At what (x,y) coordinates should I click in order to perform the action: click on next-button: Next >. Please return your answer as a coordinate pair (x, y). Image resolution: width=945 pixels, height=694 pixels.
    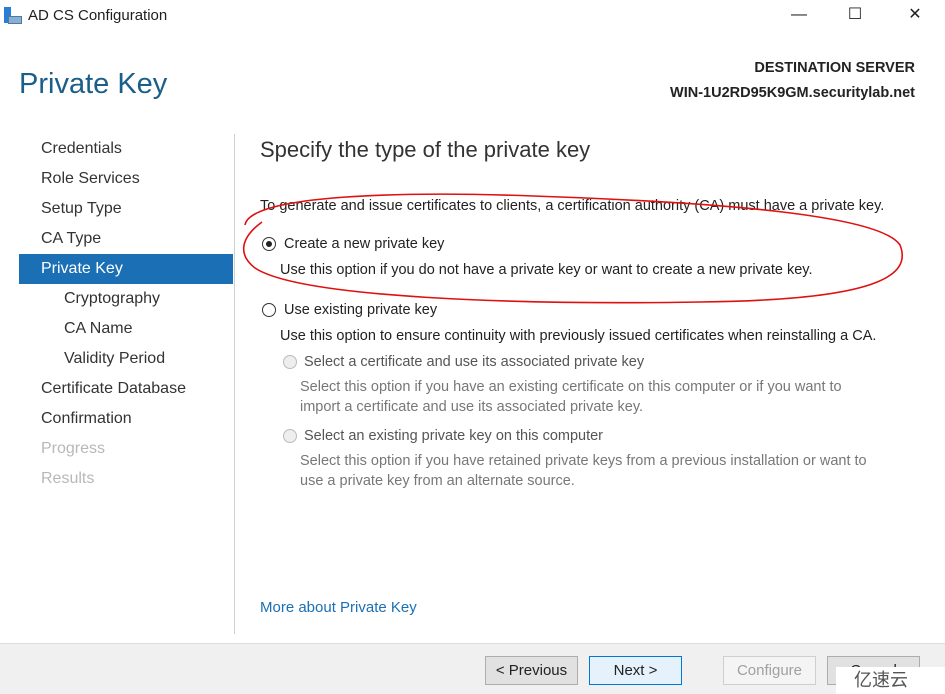
    Looking at the image, I should click on (635, 670).